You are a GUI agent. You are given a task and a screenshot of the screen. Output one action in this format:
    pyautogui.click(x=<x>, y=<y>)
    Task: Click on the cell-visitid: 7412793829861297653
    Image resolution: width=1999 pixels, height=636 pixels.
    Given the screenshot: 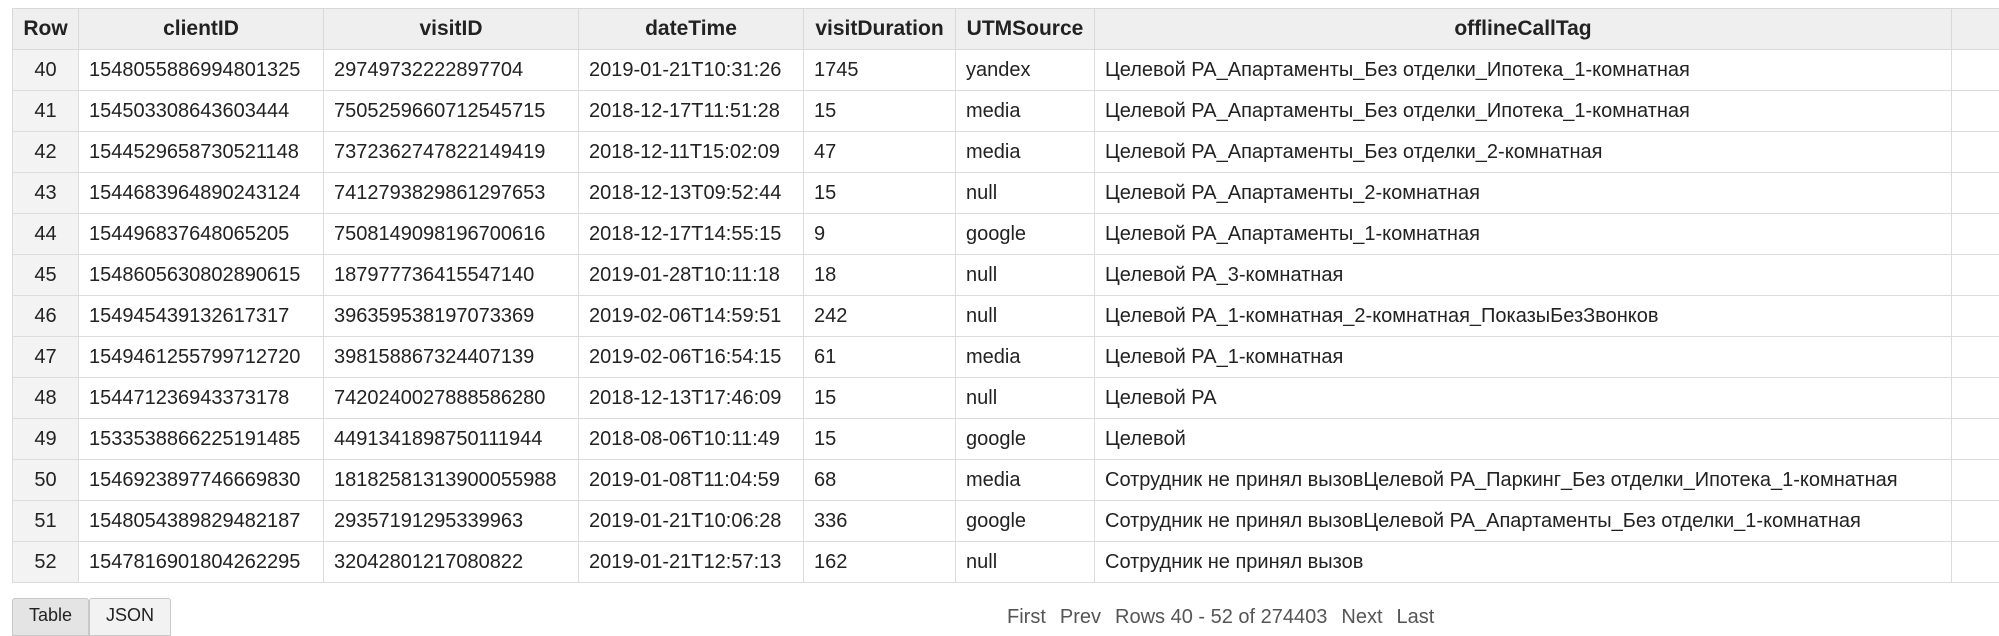 What is the action you would take?
    pyautogui.click(x=451, y=193)
    